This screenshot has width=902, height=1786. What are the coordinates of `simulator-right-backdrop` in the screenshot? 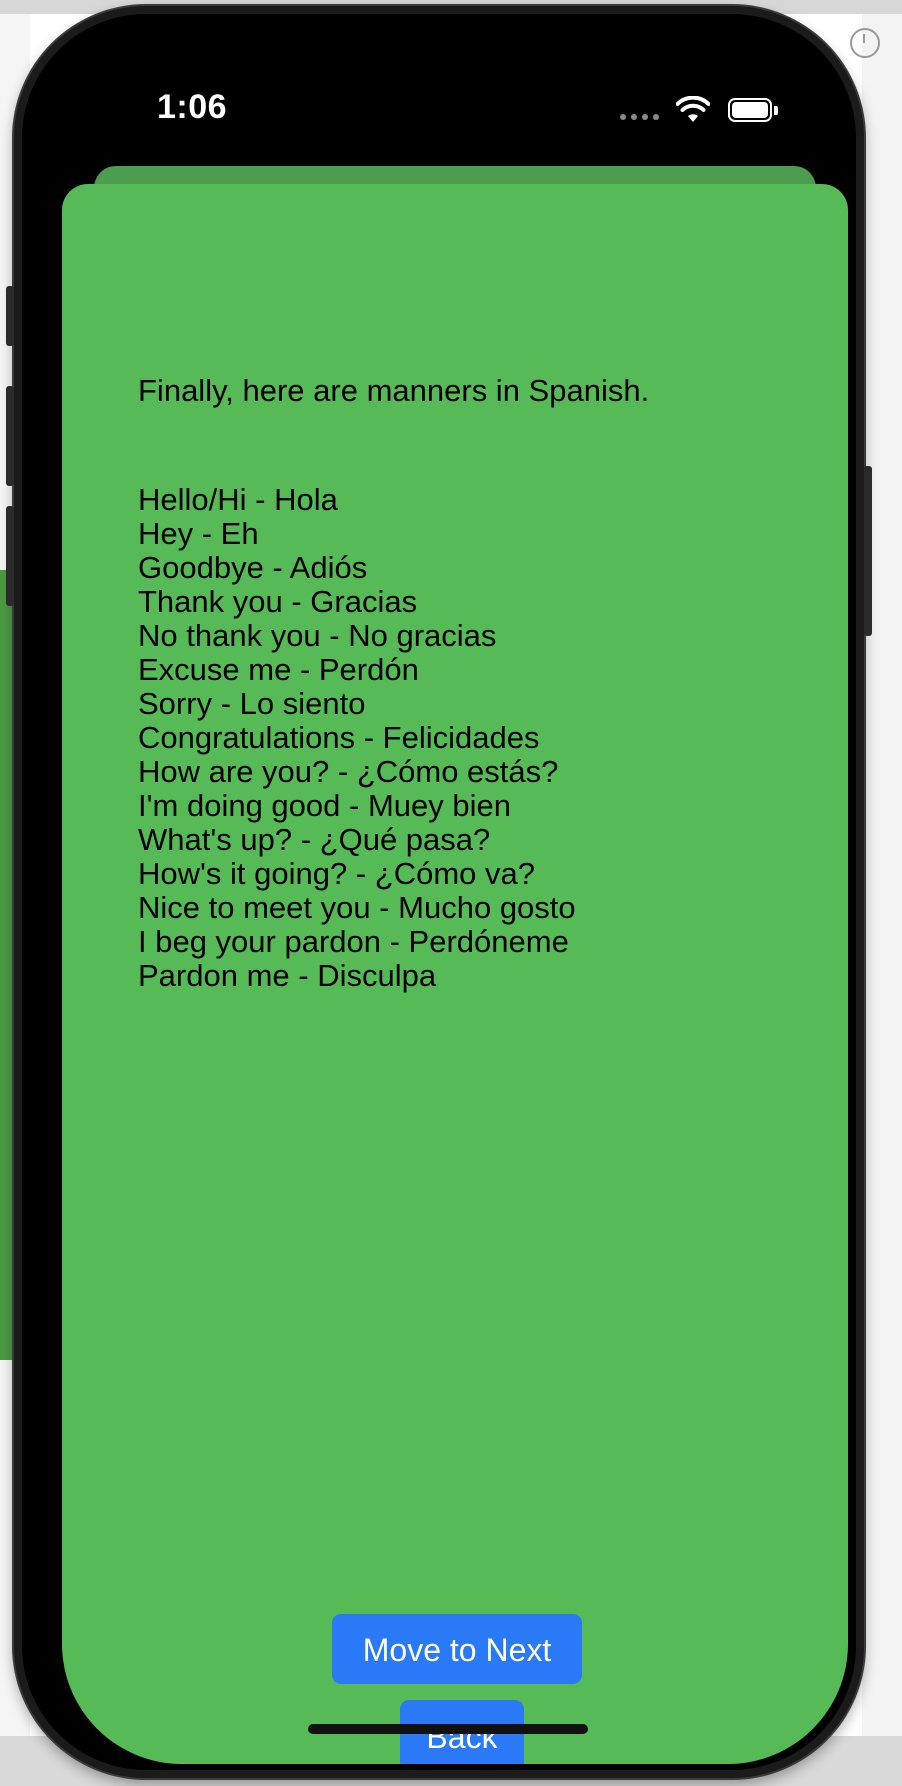 It's located at (882, 875).